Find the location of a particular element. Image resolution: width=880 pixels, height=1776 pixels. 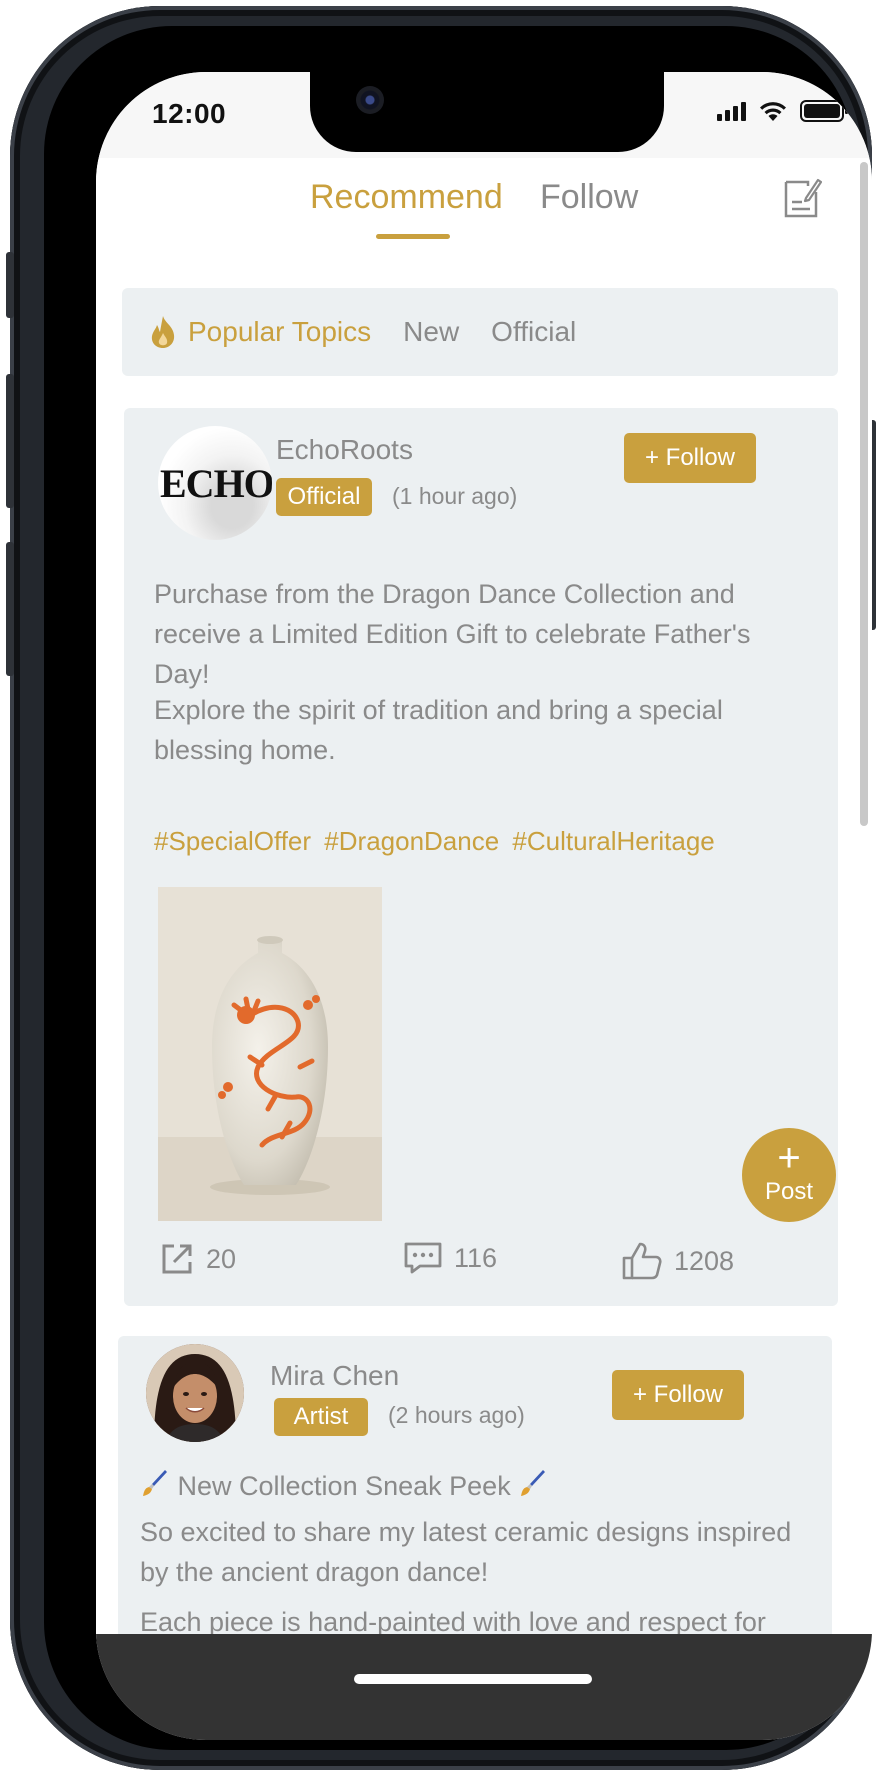

share-action: 20 is located at coordinates (198, 1259).